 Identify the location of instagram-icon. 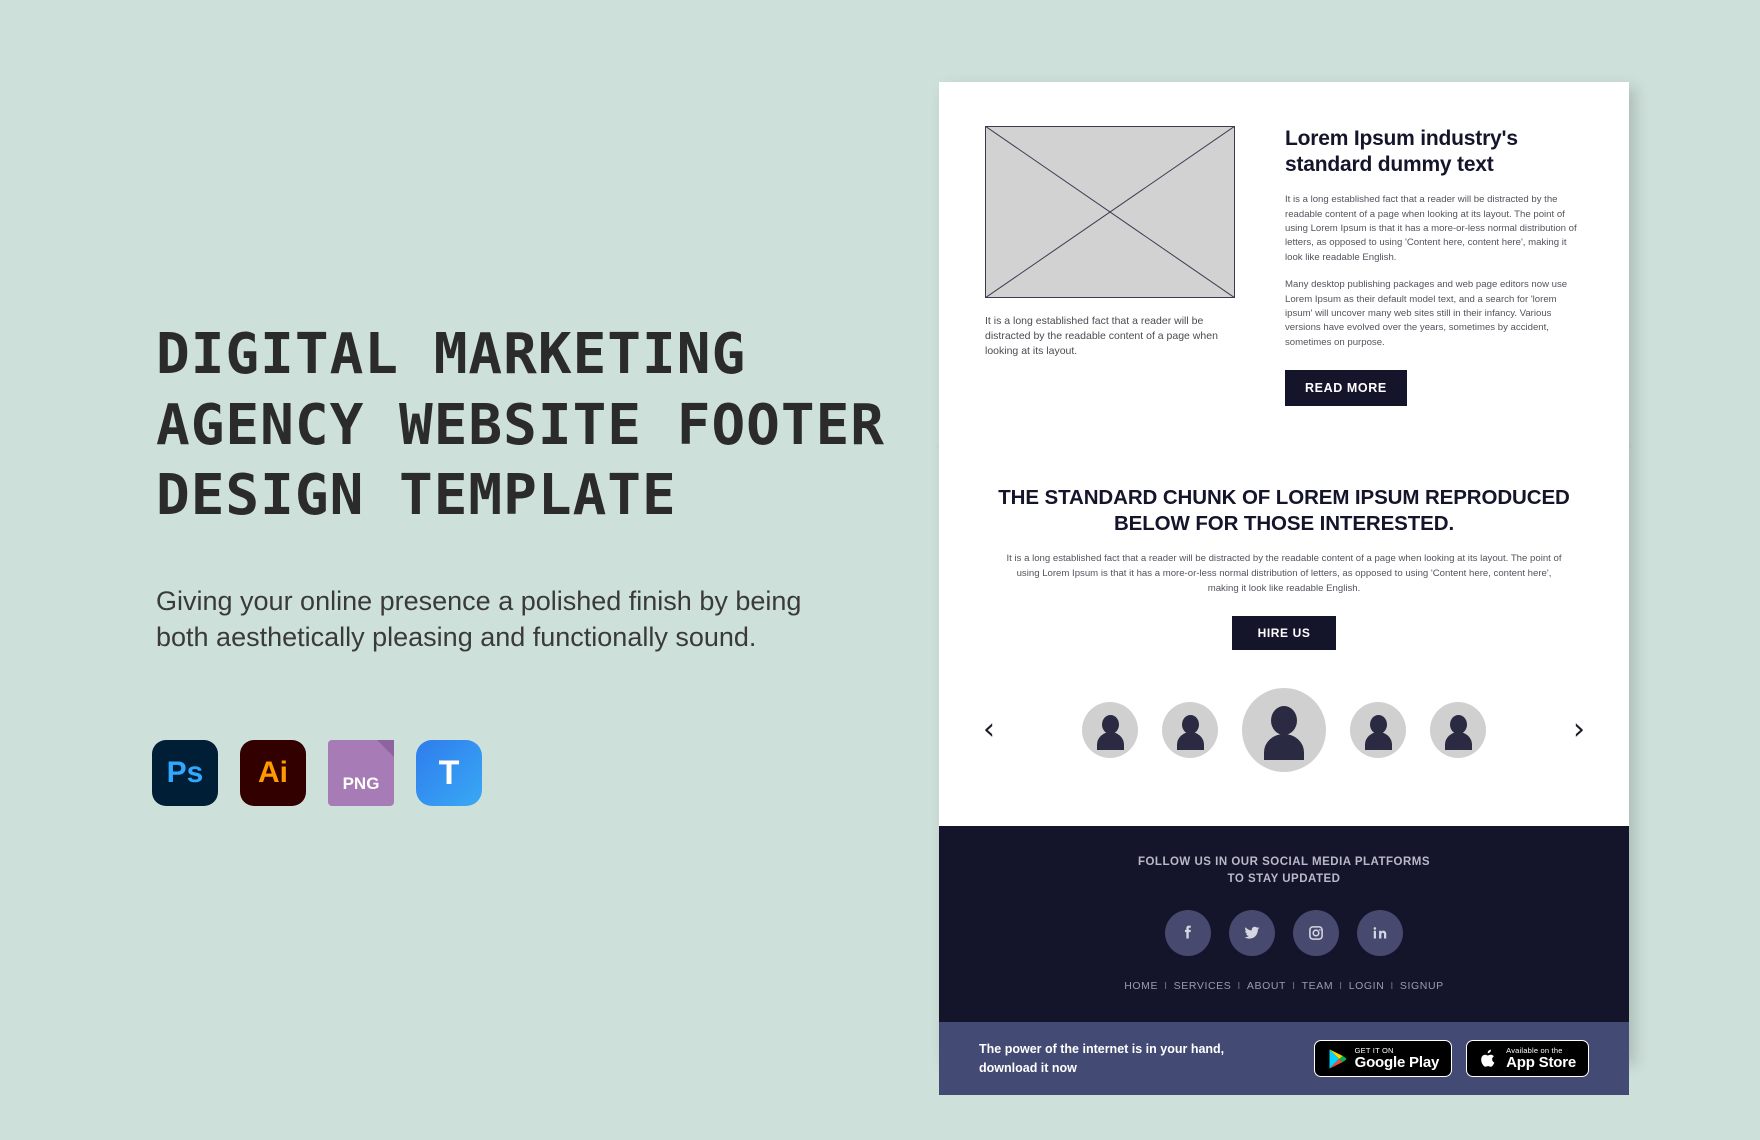
(1316, 932).